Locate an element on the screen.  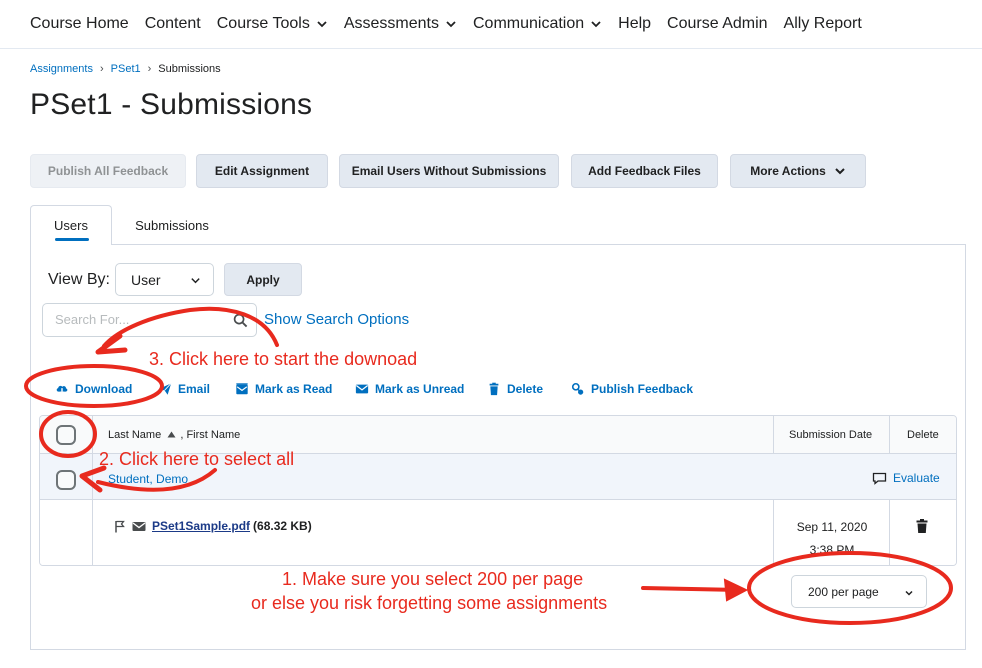
mark-as-unread-button: Mark as Unread is located at coordinates (409, 389).